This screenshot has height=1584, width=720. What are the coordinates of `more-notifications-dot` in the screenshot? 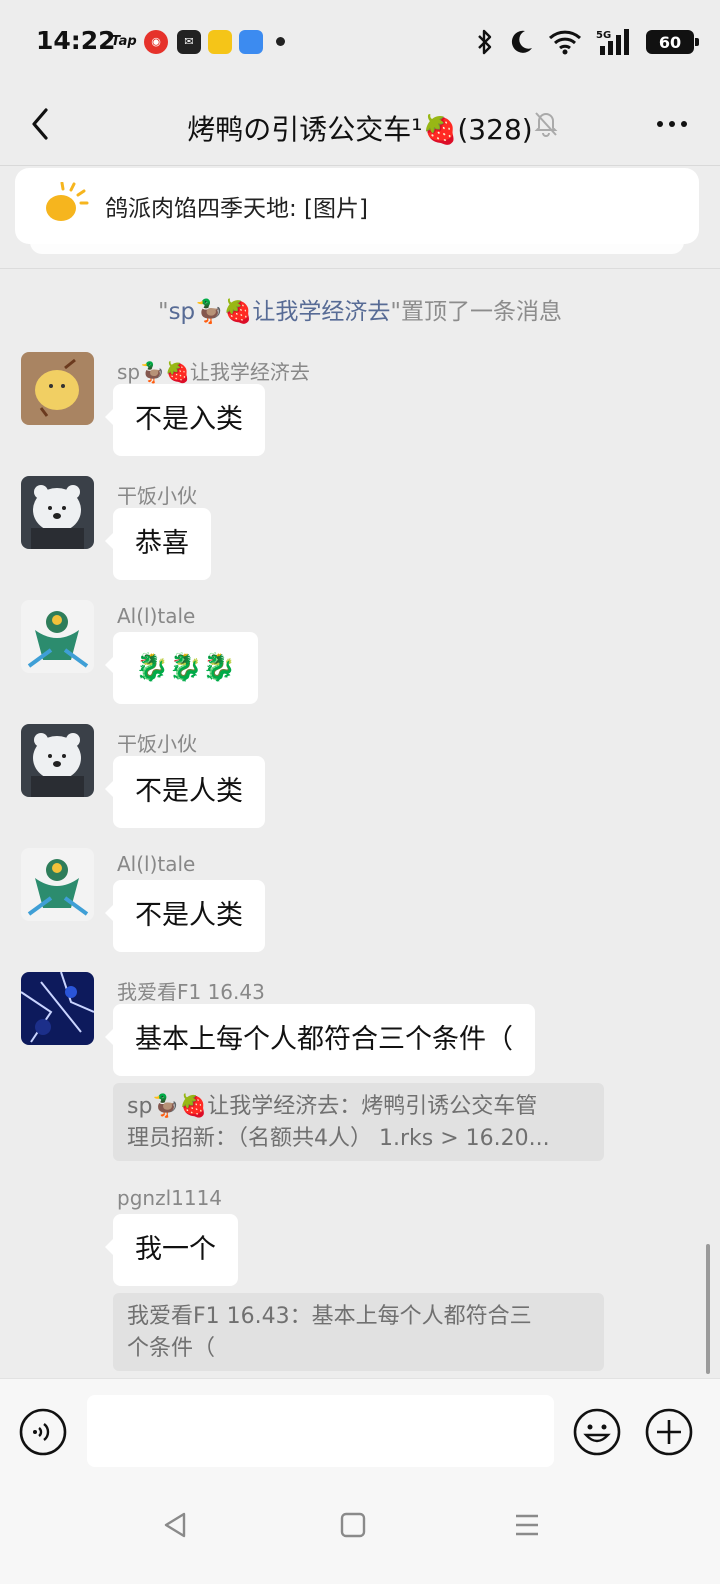 It's located at (280, 41).